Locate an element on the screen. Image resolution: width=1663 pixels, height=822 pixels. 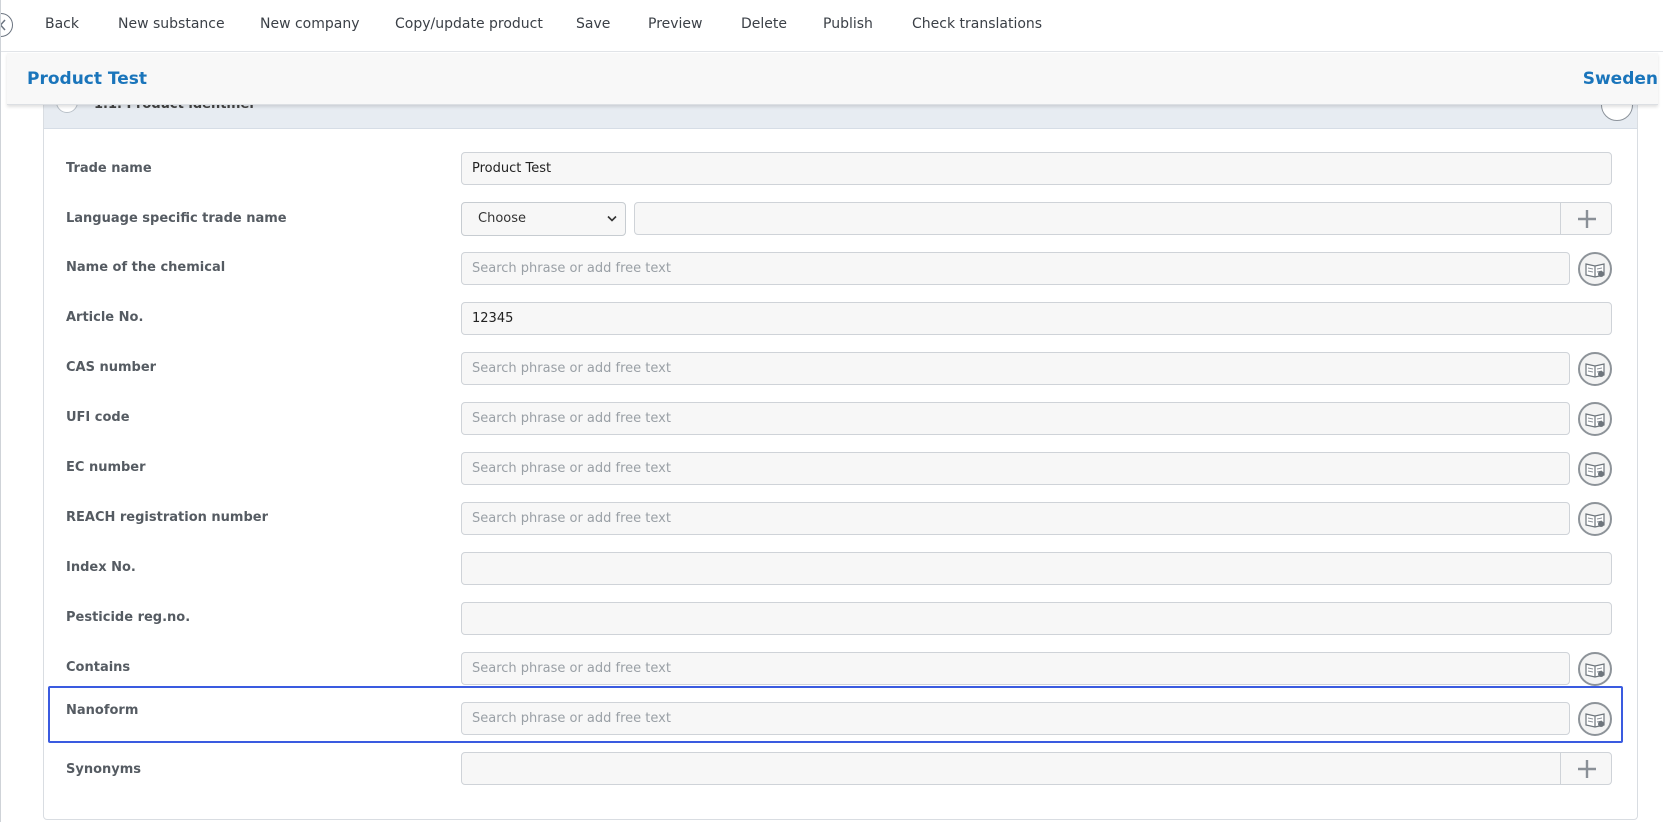
add-synonym-button is located at coordinates (1585, 768).